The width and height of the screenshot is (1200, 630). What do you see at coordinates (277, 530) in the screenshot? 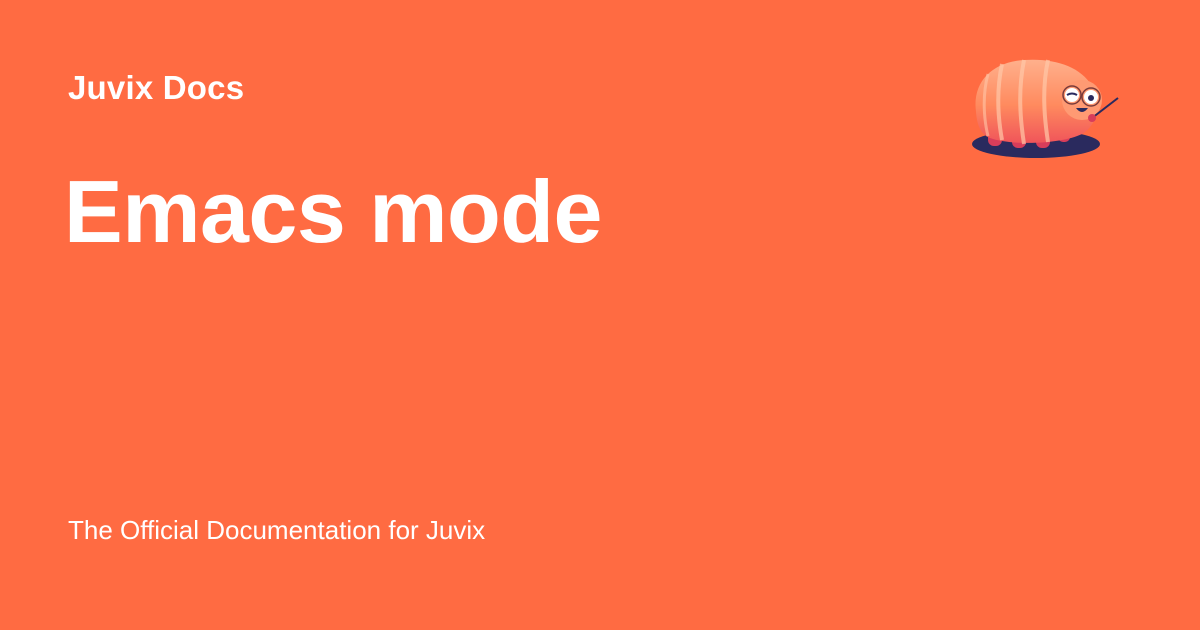
I see `page-description: The Official Documentation for Juvix` at bounding box center [277, 530].